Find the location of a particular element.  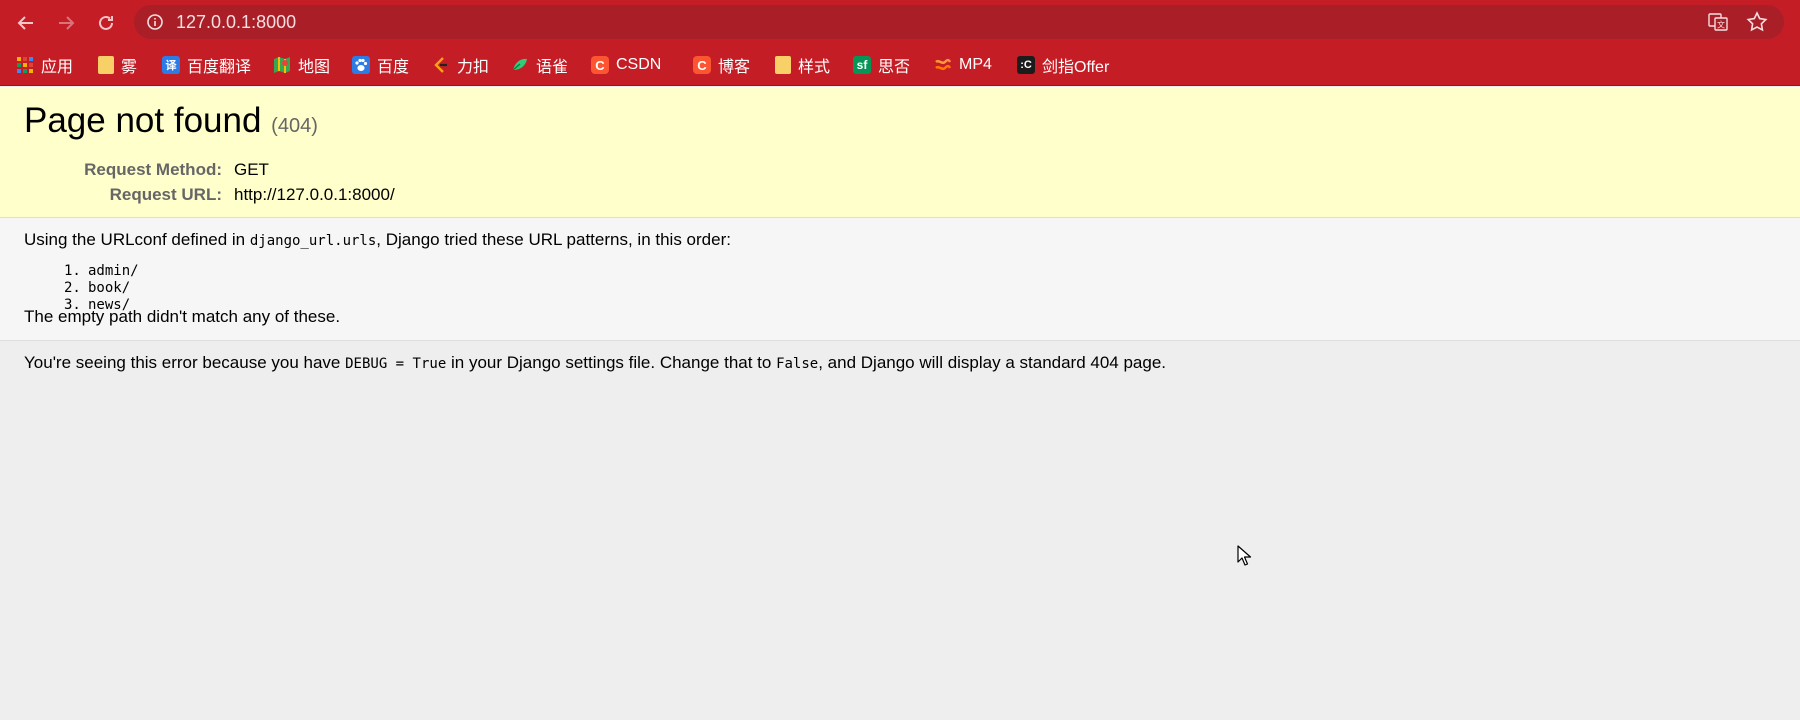

bookmark-baidu-translate: 译 百度翻译 is located at coordinates (206, 65).